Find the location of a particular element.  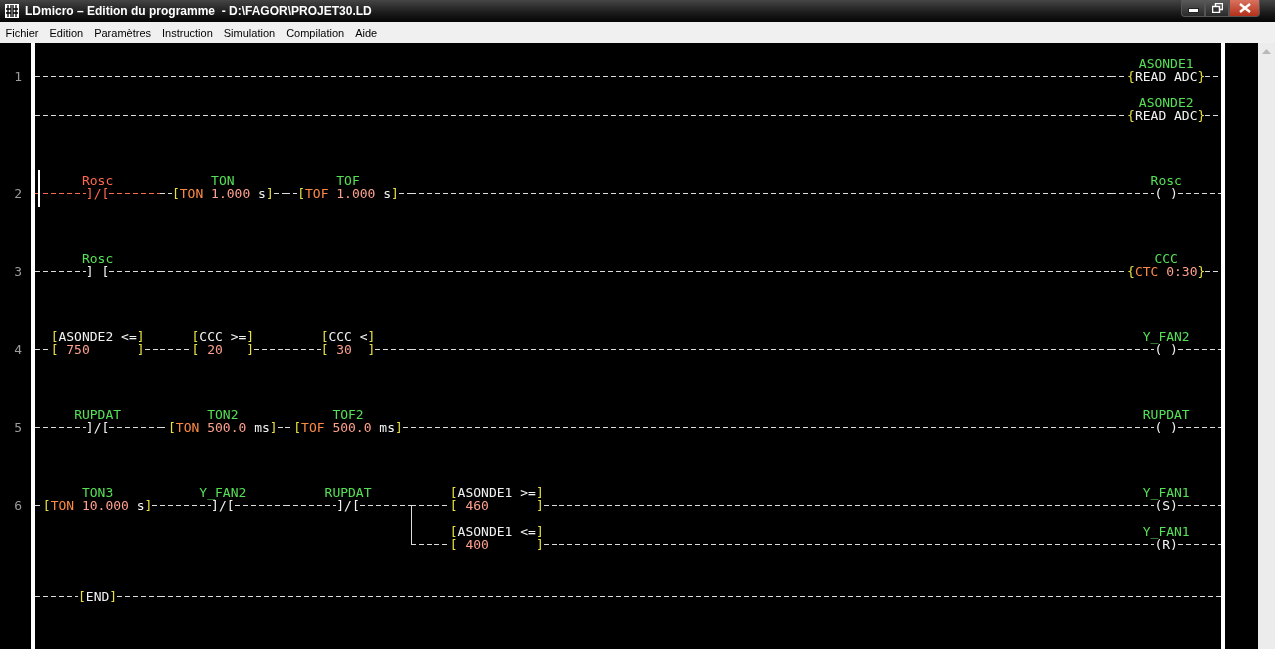

end-marker: [END] is located at coordinates (98, 596).